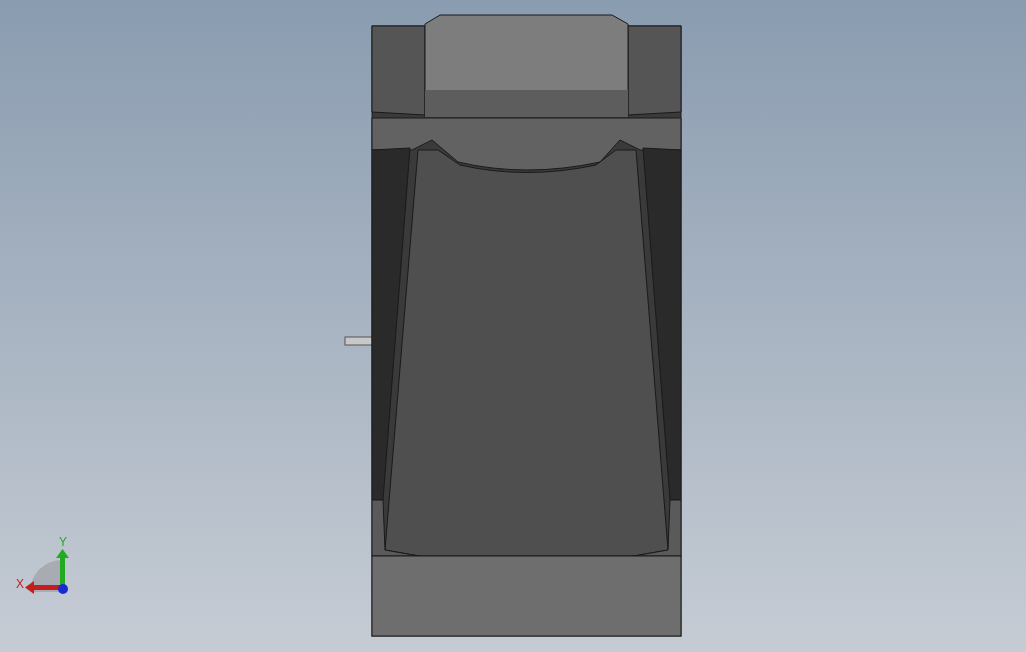  What do you see at coordinates (63, 589) in the screenshot?
I see `z-axis-dot-icon` at bounding box center [63, 589].